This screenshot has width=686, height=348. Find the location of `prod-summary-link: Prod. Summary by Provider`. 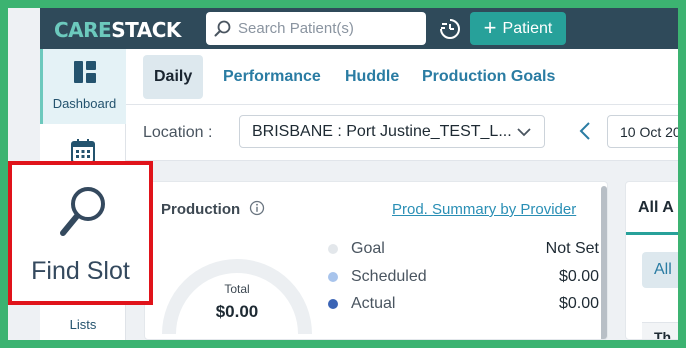

prod-summary-link: Prod. Summary by Provider is located at coordinates (484, 209).